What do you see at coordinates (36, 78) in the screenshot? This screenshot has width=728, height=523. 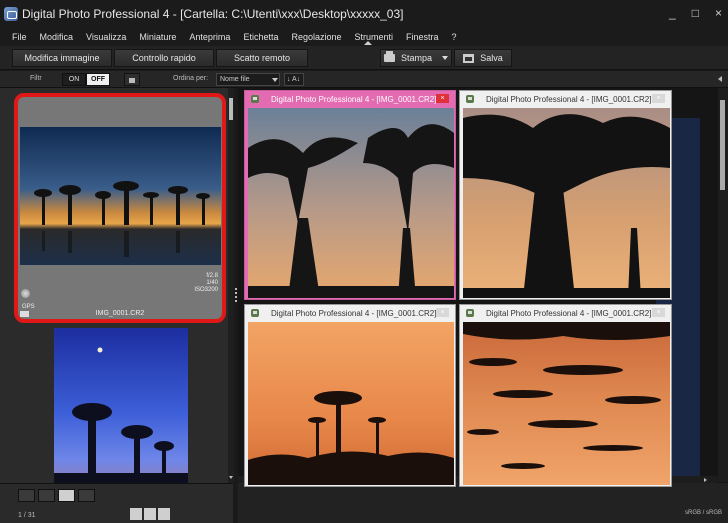 I see `filter-label: Filtr` at bounding box center [36, 78].